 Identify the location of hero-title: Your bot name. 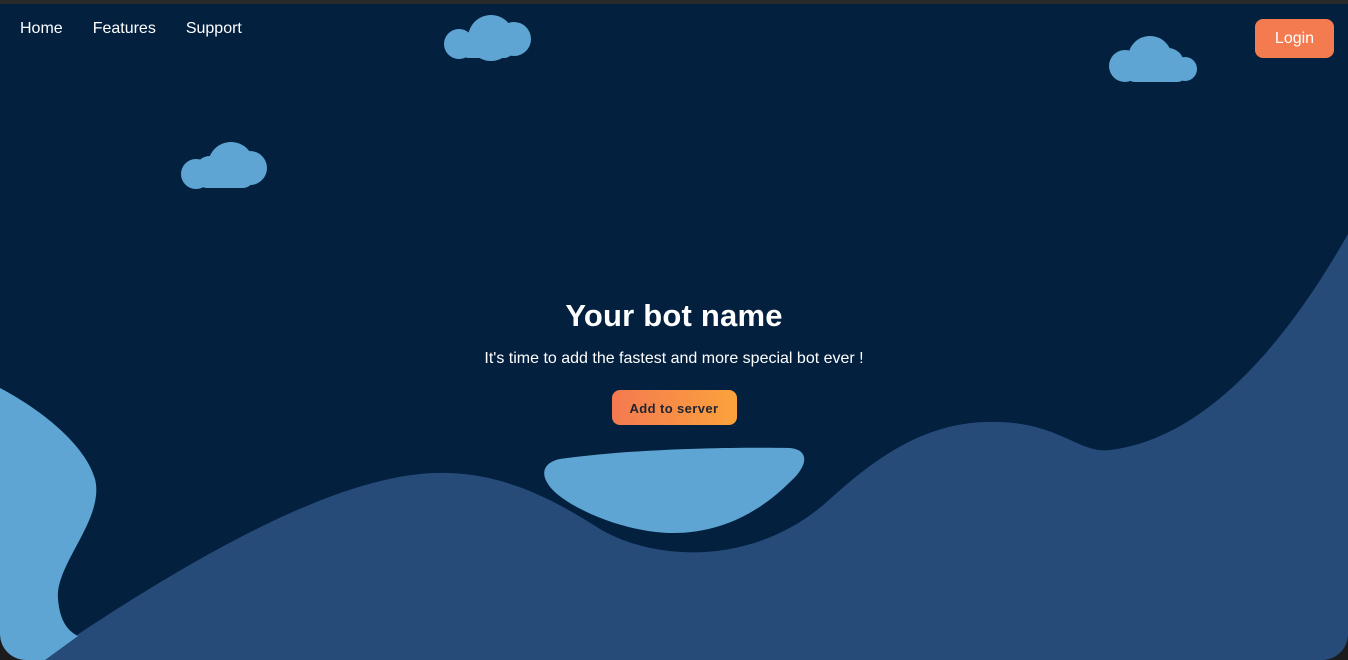
(674, 315).